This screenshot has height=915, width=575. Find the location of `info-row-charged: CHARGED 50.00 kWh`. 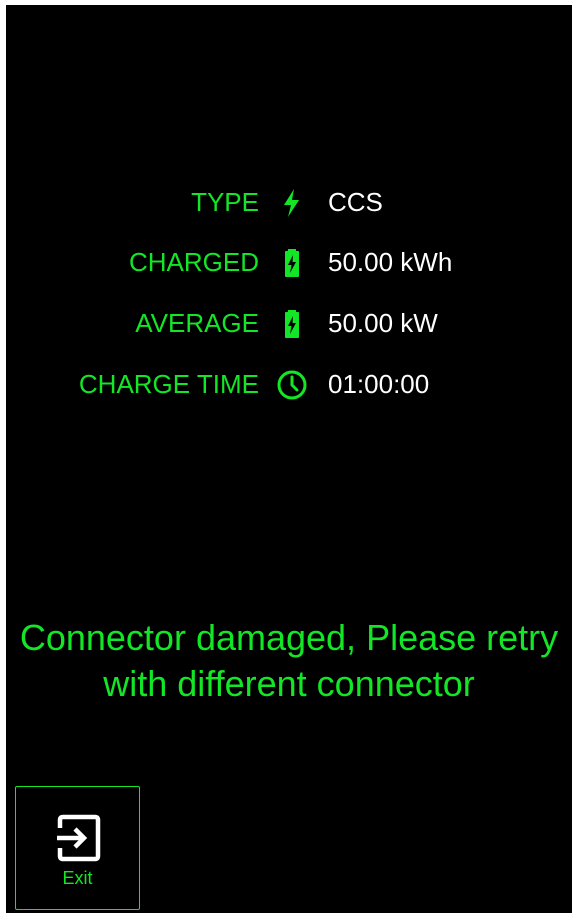

info-row-charged: CHARGED 50.00 kWh is located at coordinates (289, 262).